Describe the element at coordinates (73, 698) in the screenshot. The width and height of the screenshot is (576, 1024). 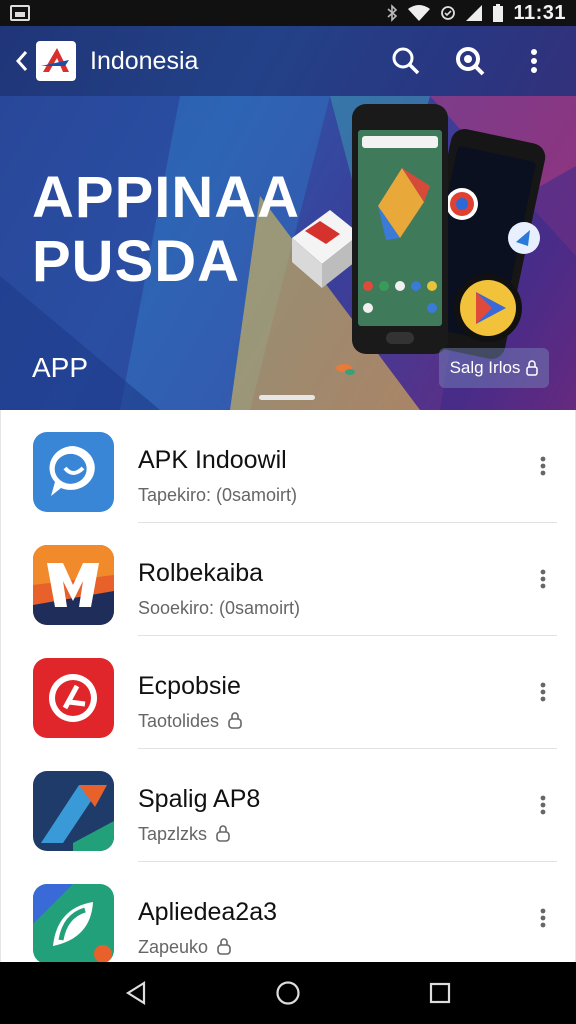
I see `e-logo-icon` at that location.